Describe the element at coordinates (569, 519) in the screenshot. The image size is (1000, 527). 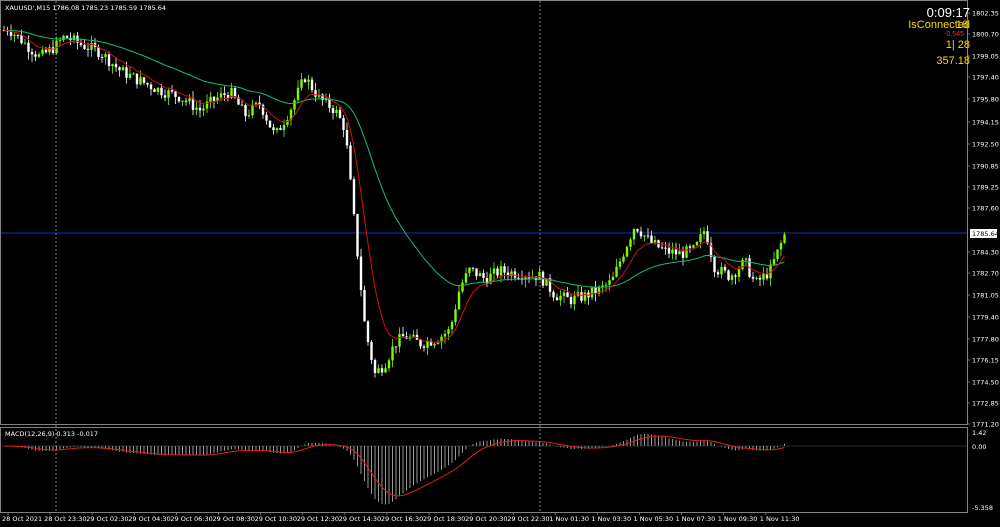
I see `time-tick-label: 1 Nov 01:30` at that location.